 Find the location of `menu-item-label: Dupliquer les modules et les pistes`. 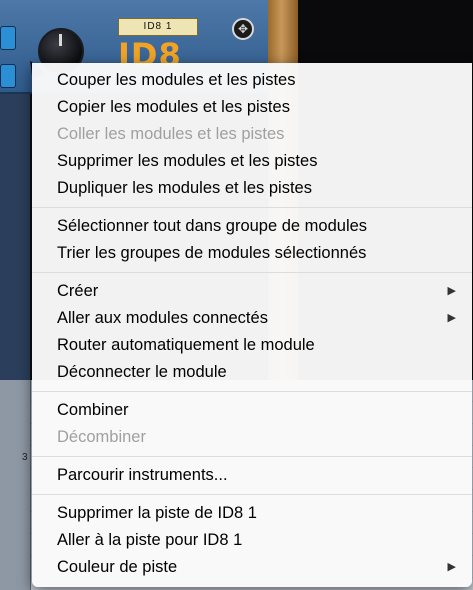

menu-item-label: Dupliquer les modules et les pistes is located at coordinates (184, 188).